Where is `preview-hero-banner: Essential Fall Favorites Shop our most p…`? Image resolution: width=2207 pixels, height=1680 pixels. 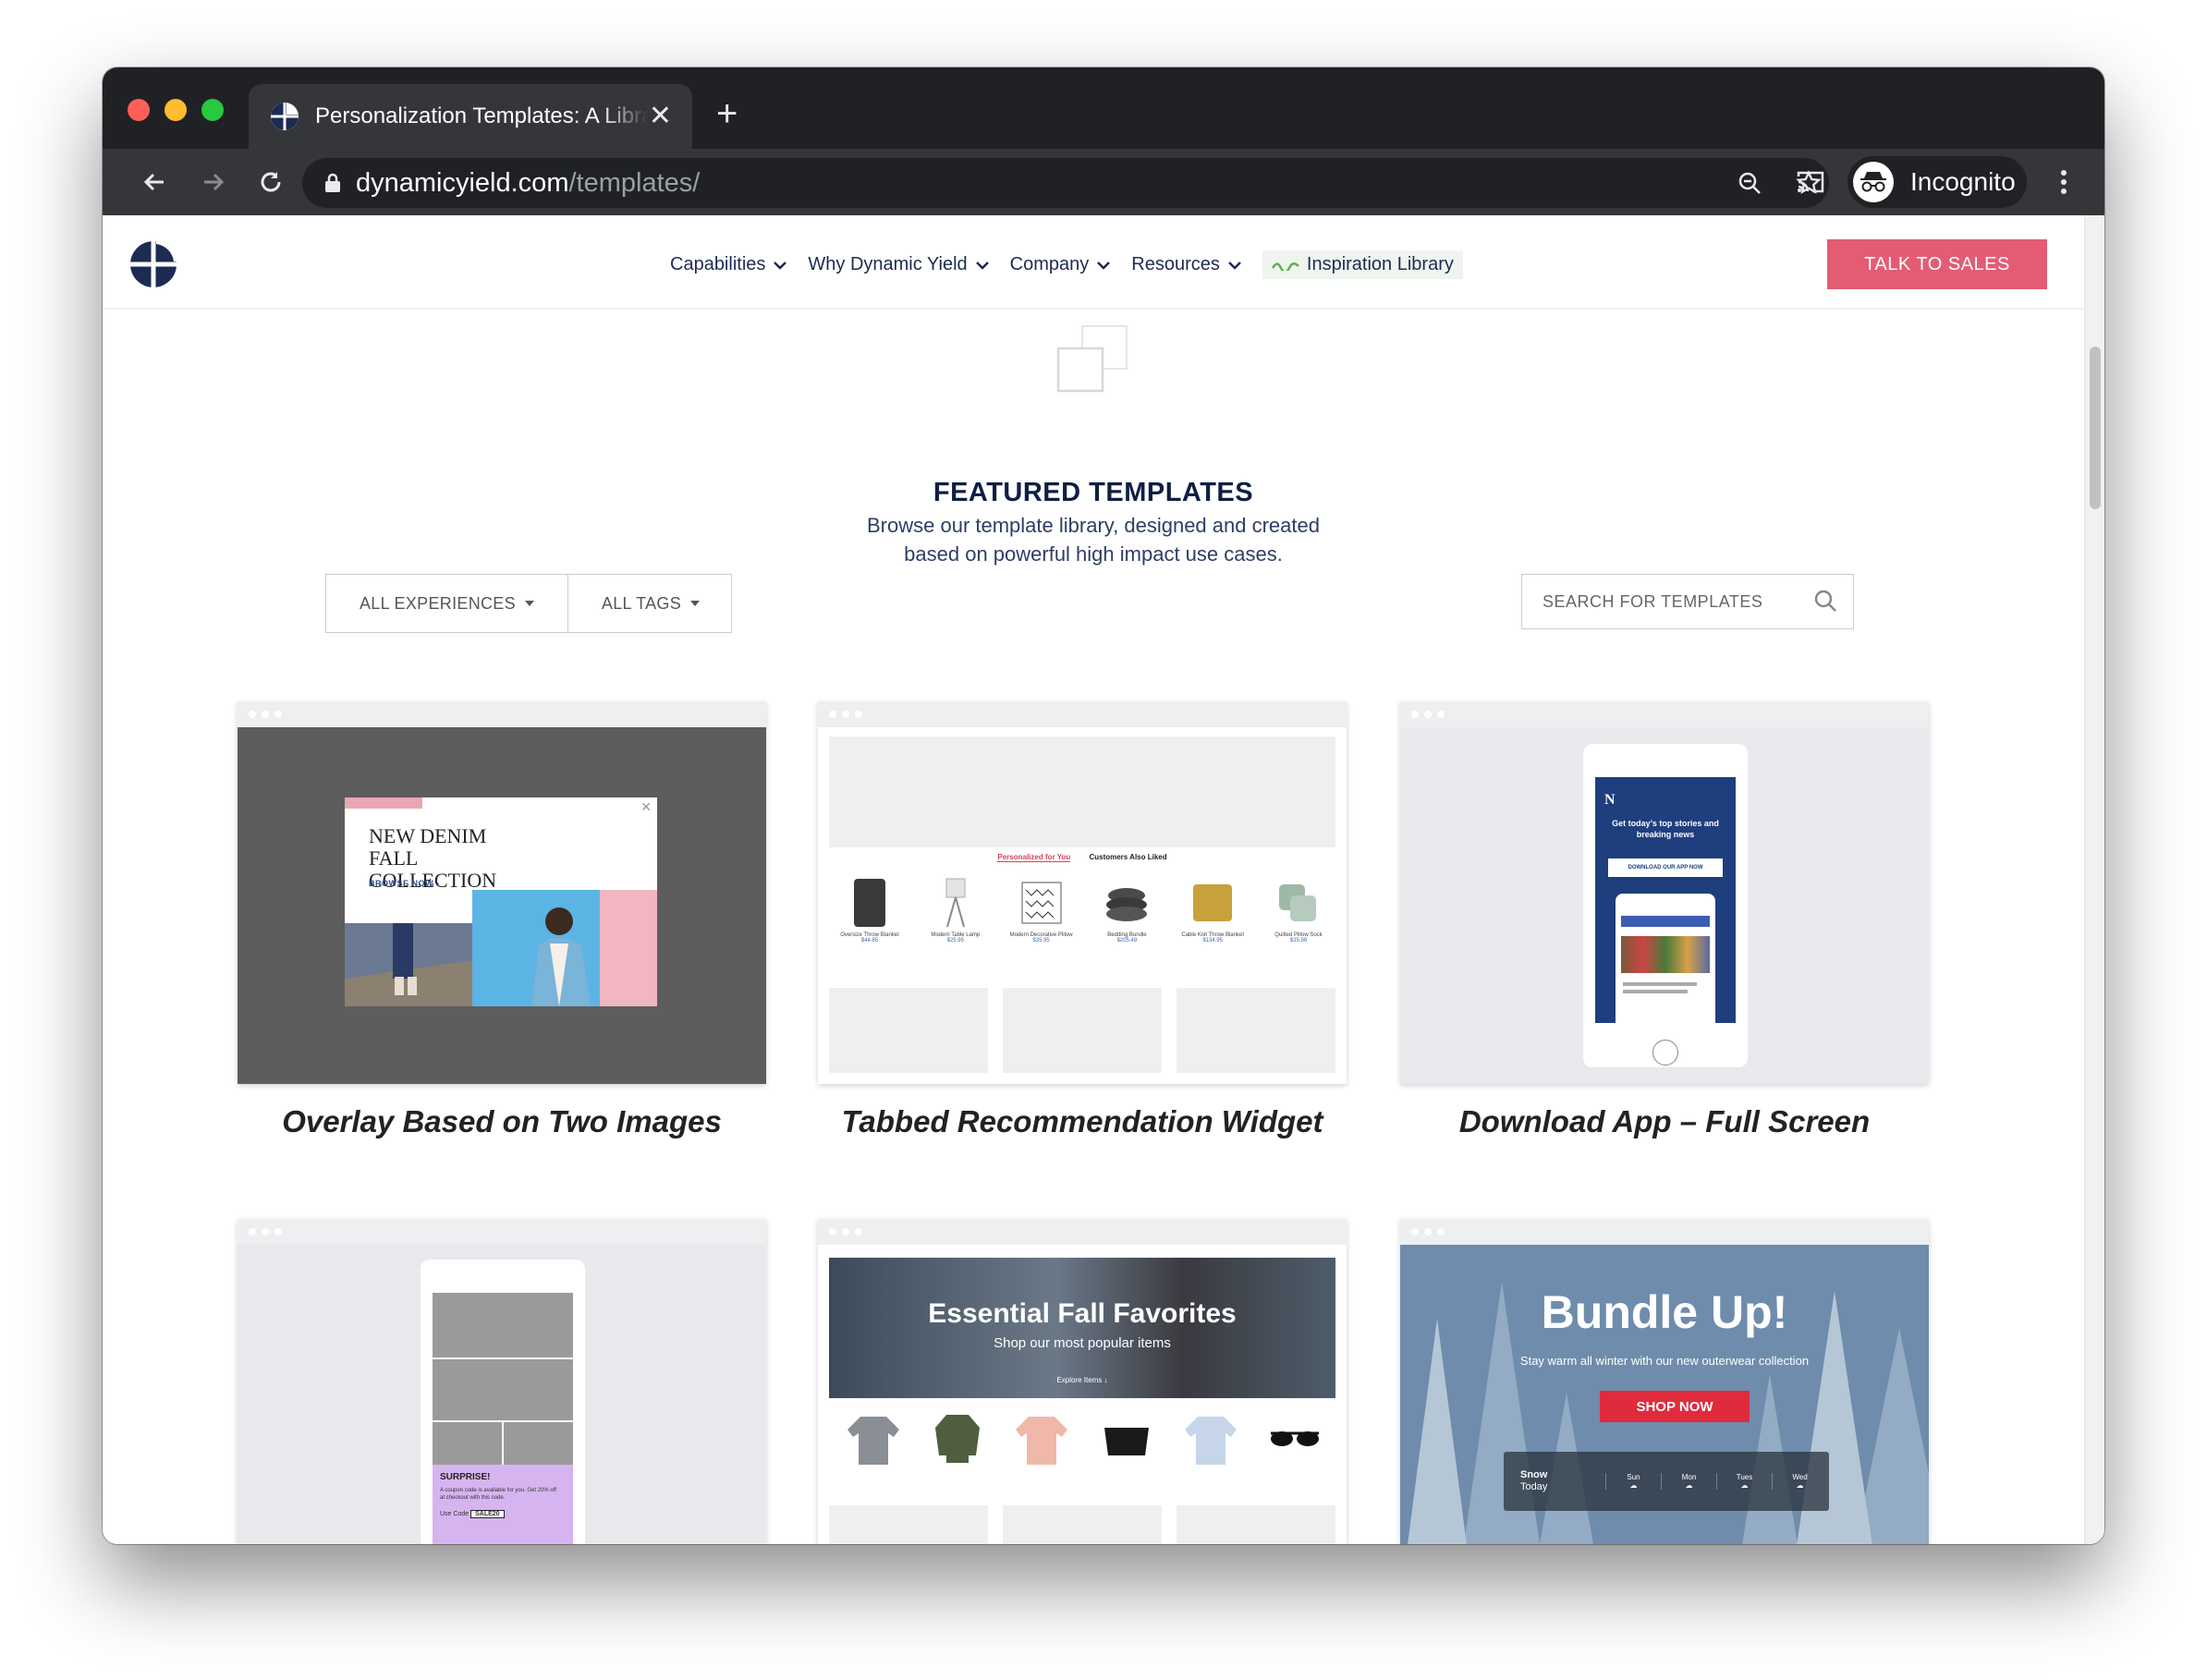 preview-hero-banner: Essential Fall Favorites Shop our most p… is located at coordinates (1082, 1328).